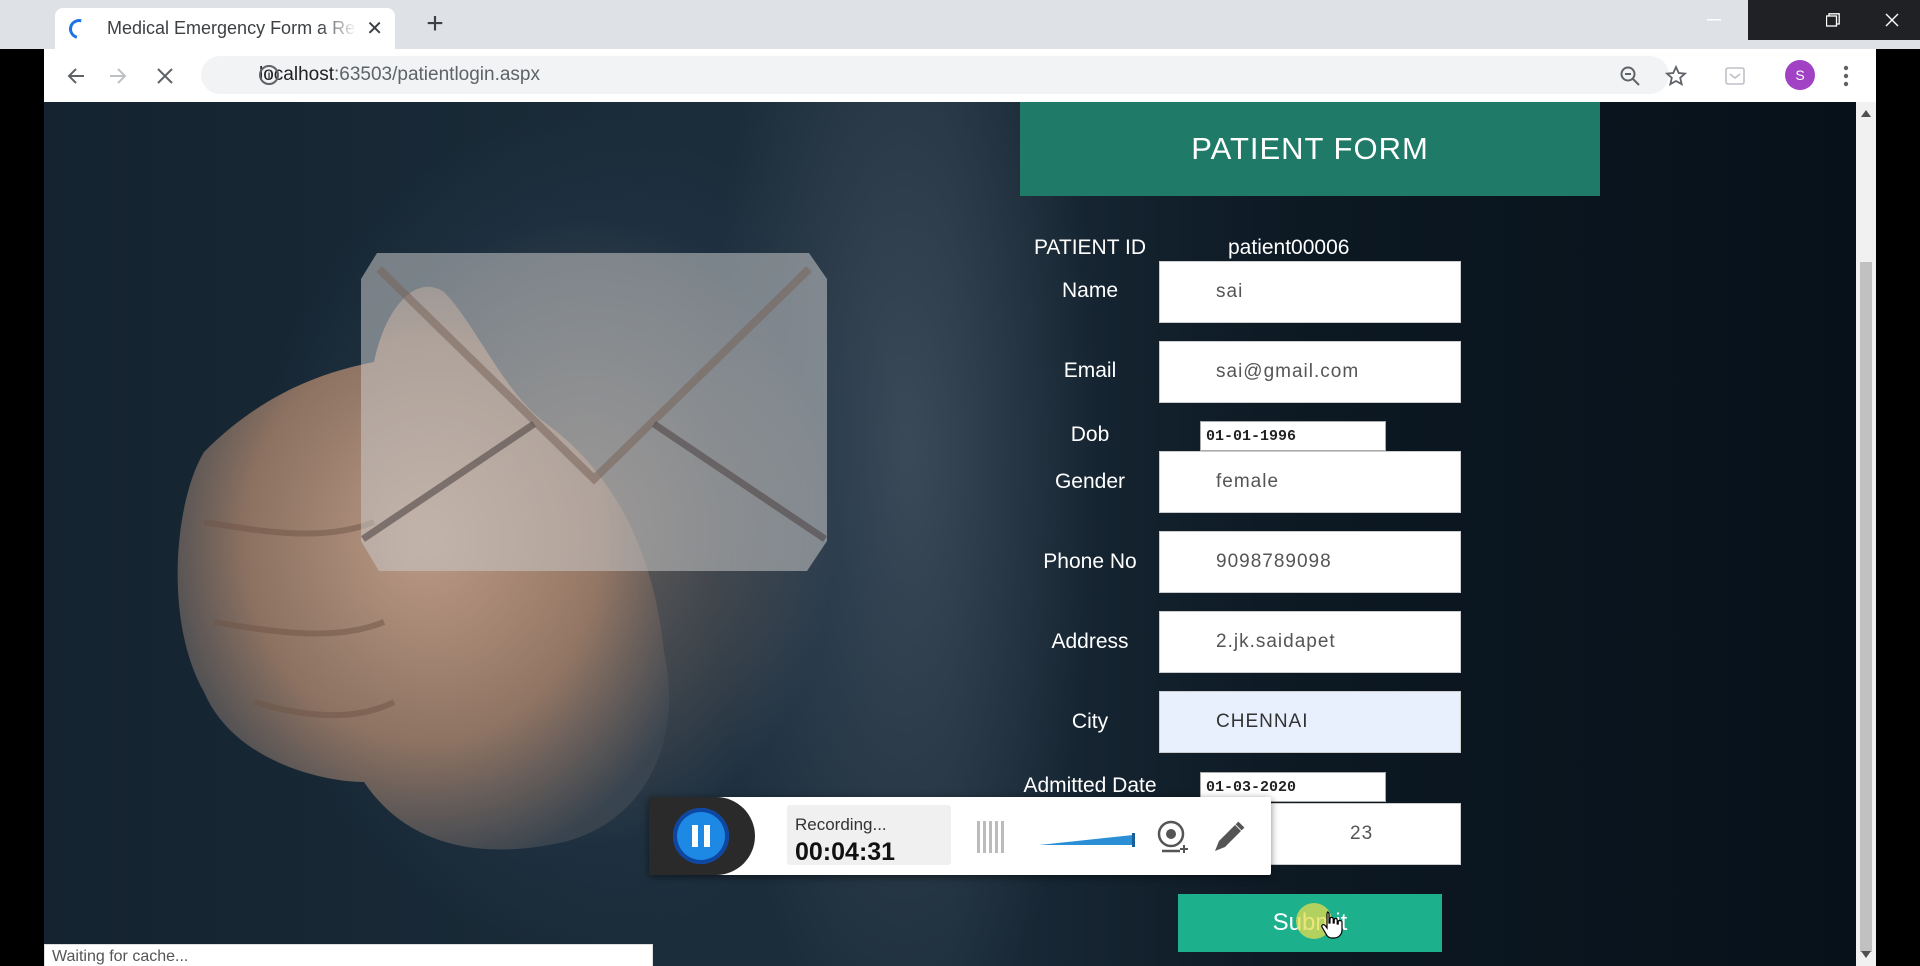 The height and width of the screenshot is (966, 1920). I want to click on minimize-button-glyph, so click(1713, 20).